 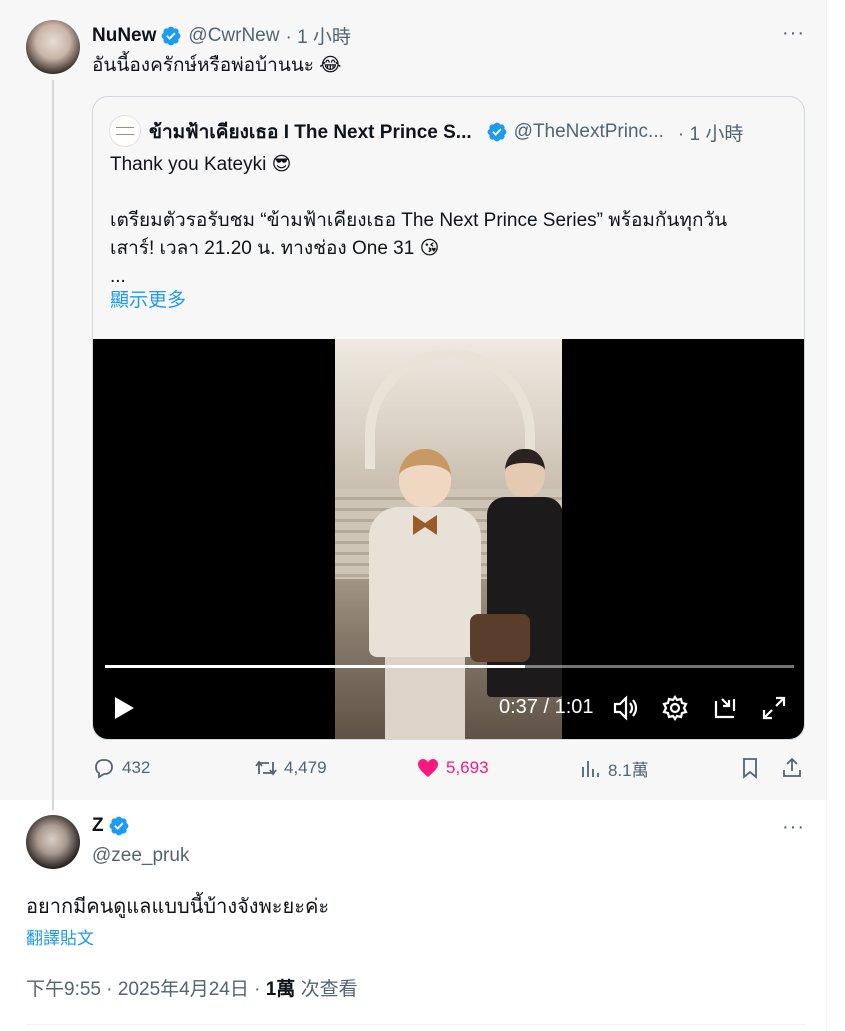 I want to click on video-progress-bar, so click(x=449, y=666).